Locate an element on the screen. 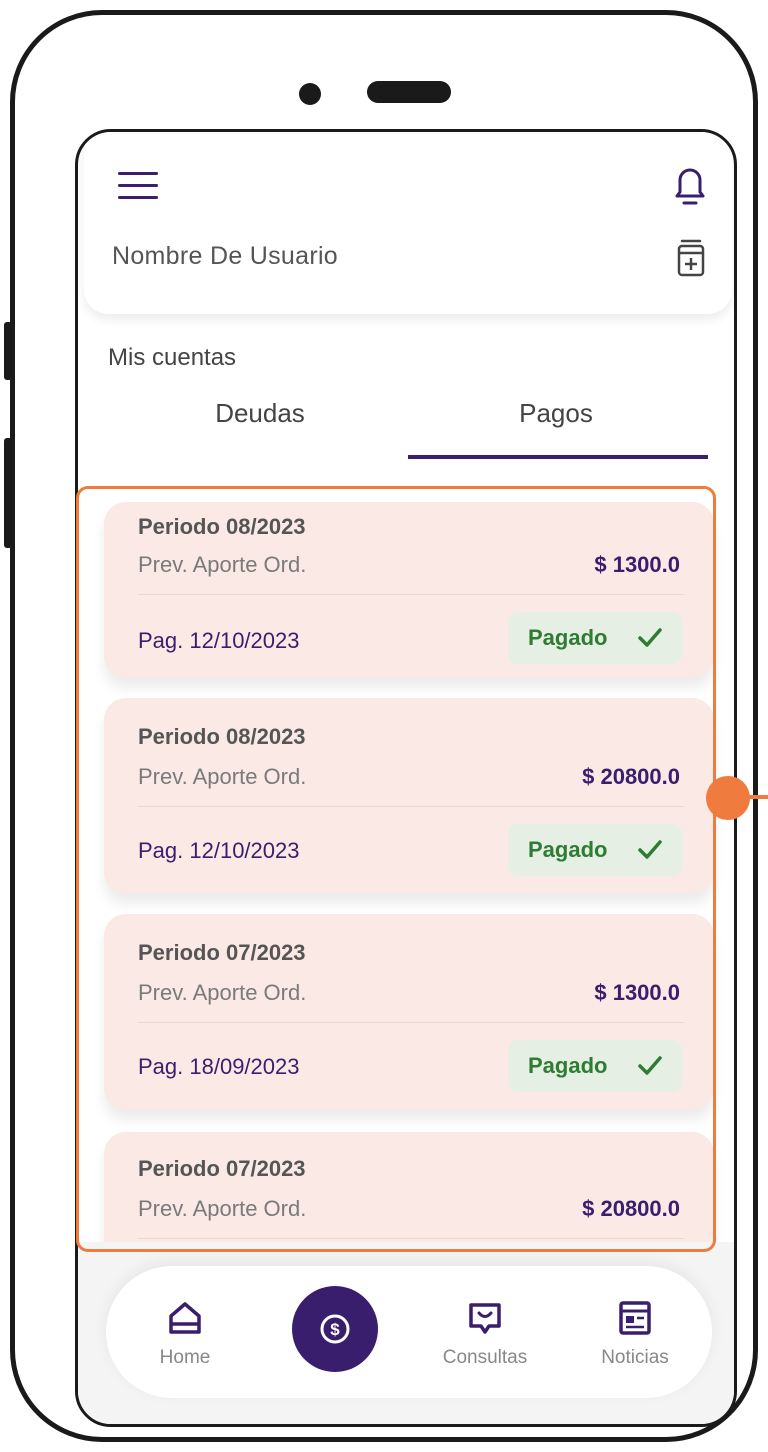  nav-noticias-label: Noticias is located at coordinates (635, 1357).